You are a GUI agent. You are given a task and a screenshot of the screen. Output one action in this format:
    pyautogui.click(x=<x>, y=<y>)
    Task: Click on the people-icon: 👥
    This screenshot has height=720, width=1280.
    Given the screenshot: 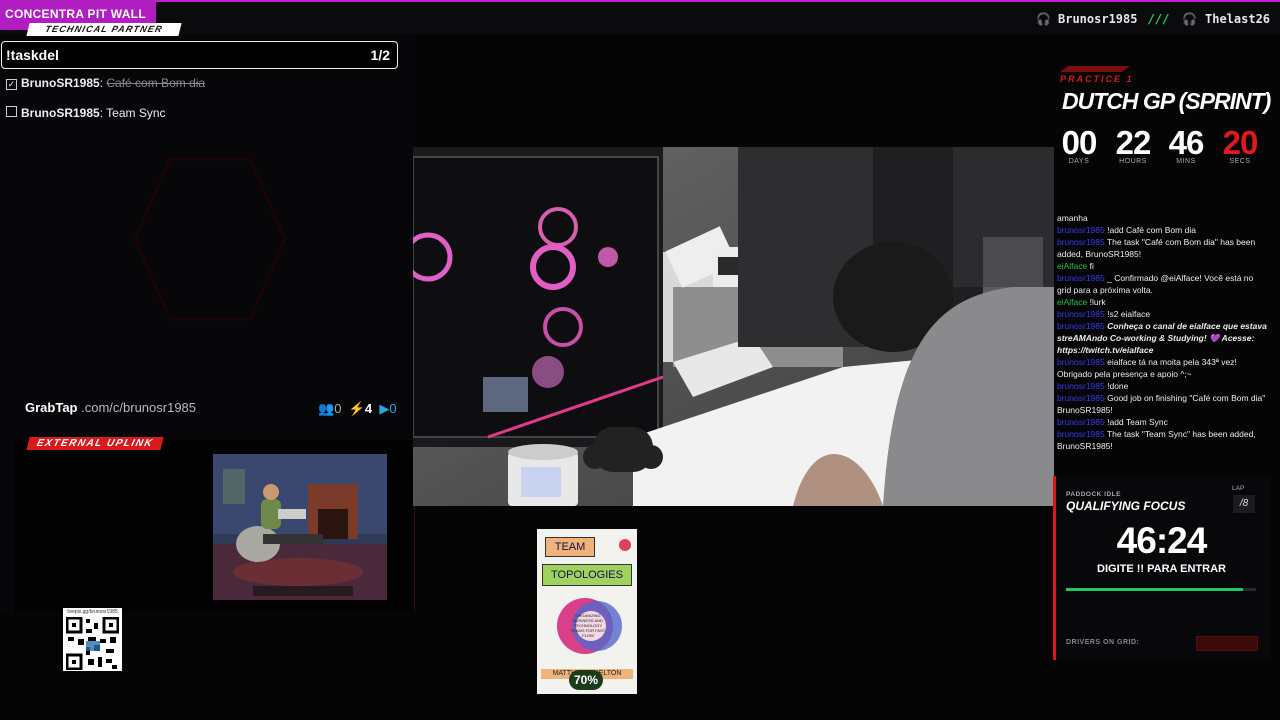 What is the action you would take?
    pyautogui.click(x=326, y=408)
    